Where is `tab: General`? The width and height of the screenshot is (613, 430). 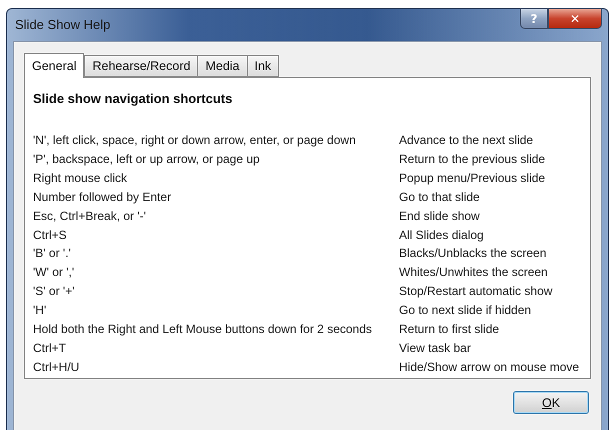 tab: General is located at coordinates (54, 65).